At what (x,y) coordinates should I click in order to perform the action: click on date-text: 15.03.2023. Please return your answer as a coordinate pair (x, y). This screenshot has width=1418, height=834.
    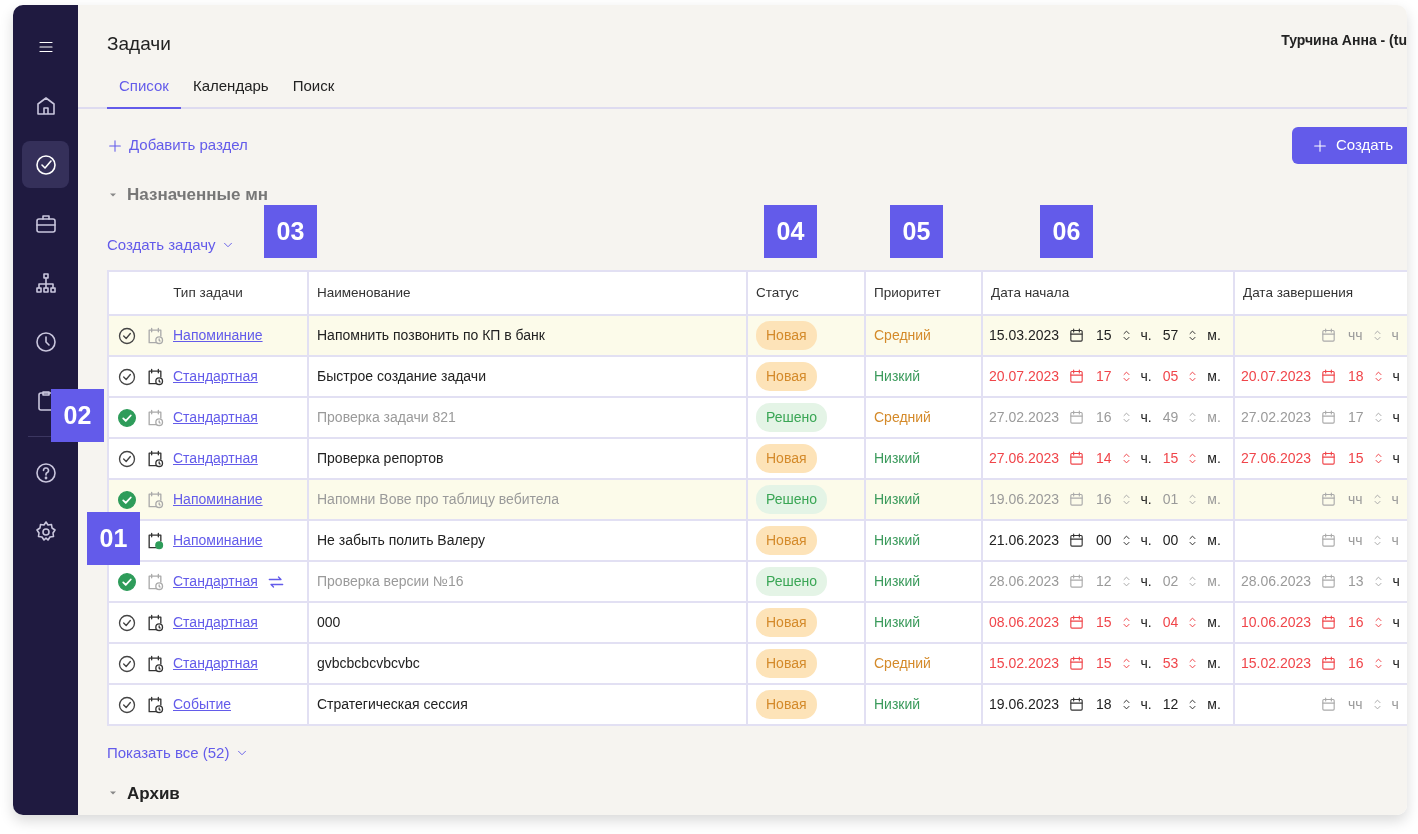
    Looking at the image, I should click on (1025, 335).